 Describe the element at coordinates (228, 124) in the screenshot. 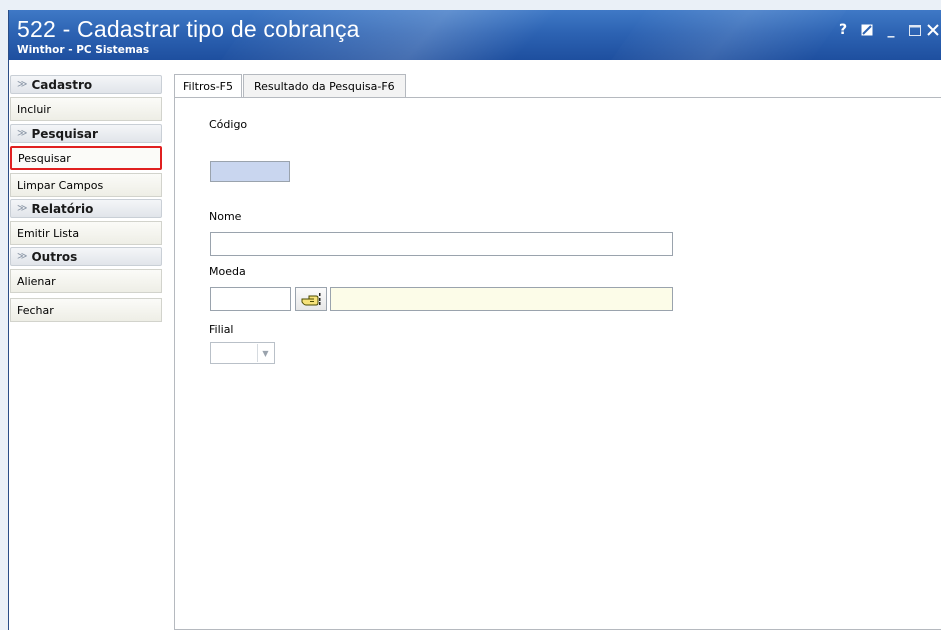

I see `codigo-label: Código` at that location.